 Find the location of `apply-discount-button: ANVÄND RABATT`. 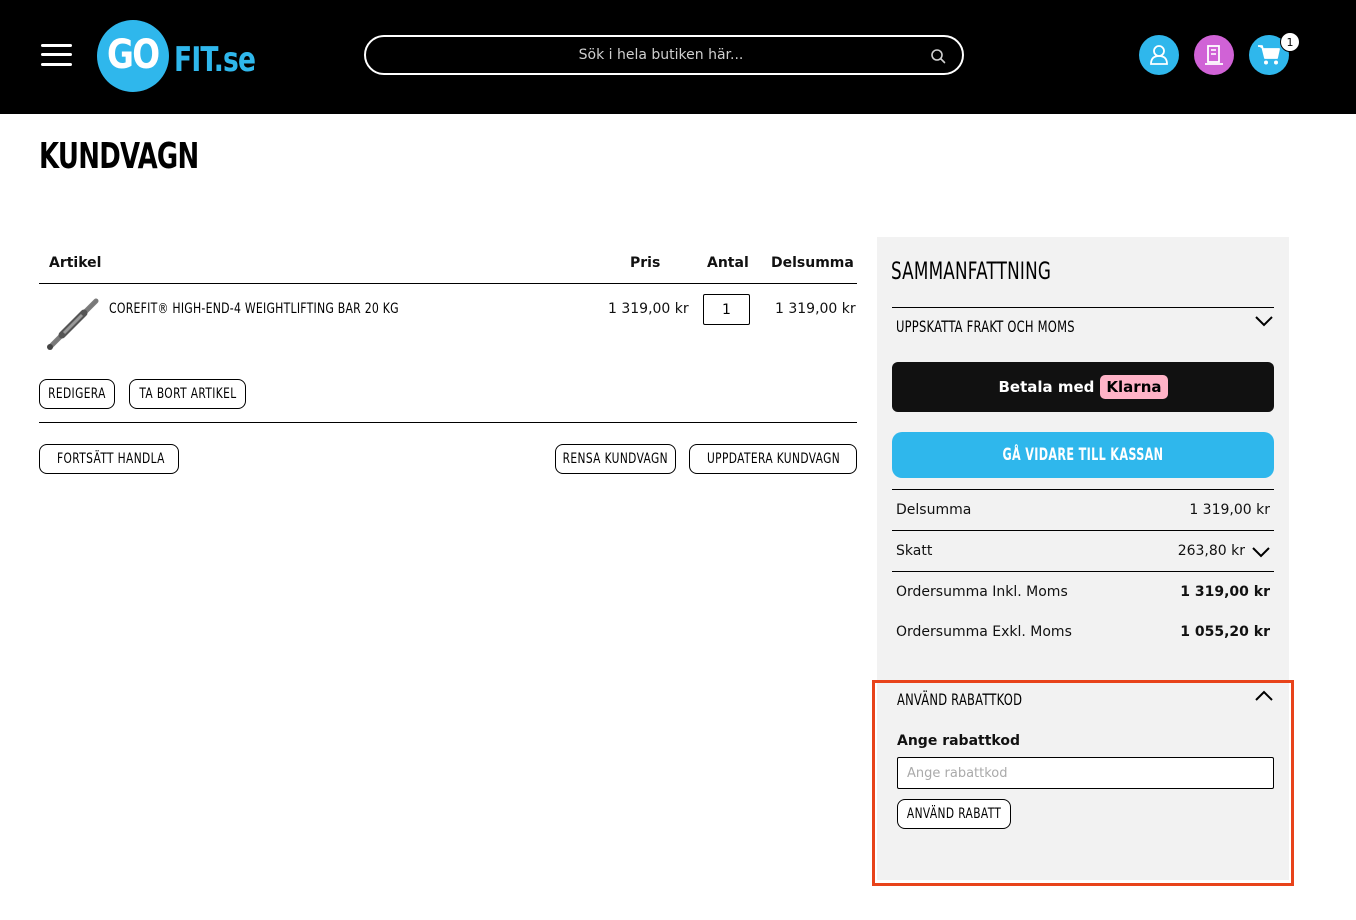

apply-discount-button: ANVÄND RABATT is located at coordinates (954, 814).